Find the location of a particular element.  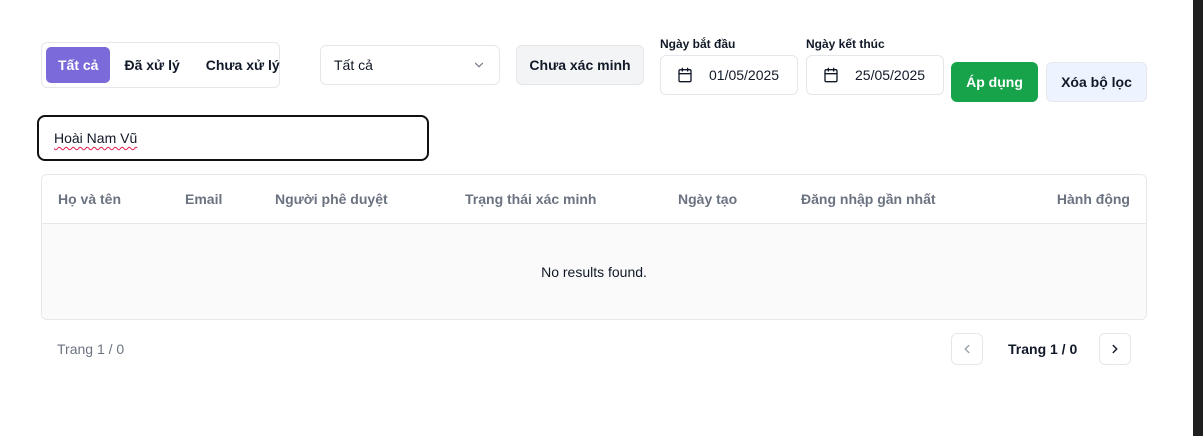

window-scrollbar is located at coordinates (1198, 218).